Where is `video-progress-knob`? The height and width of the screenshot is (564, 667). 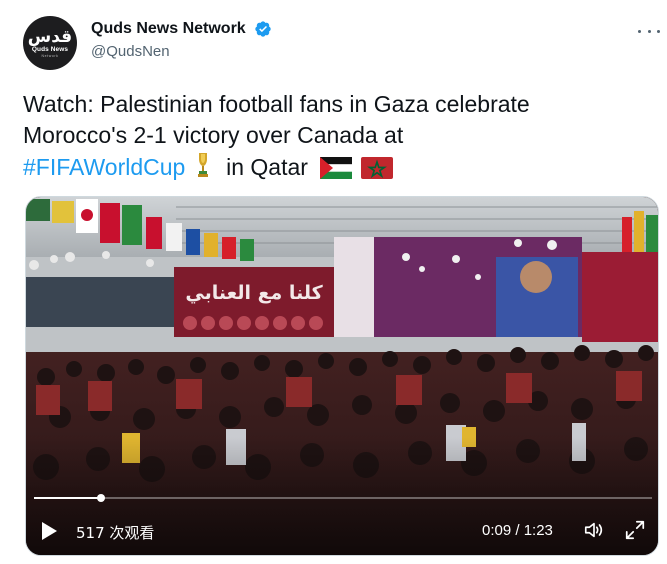
video-progress-knob is located at coordinates (100, 498).